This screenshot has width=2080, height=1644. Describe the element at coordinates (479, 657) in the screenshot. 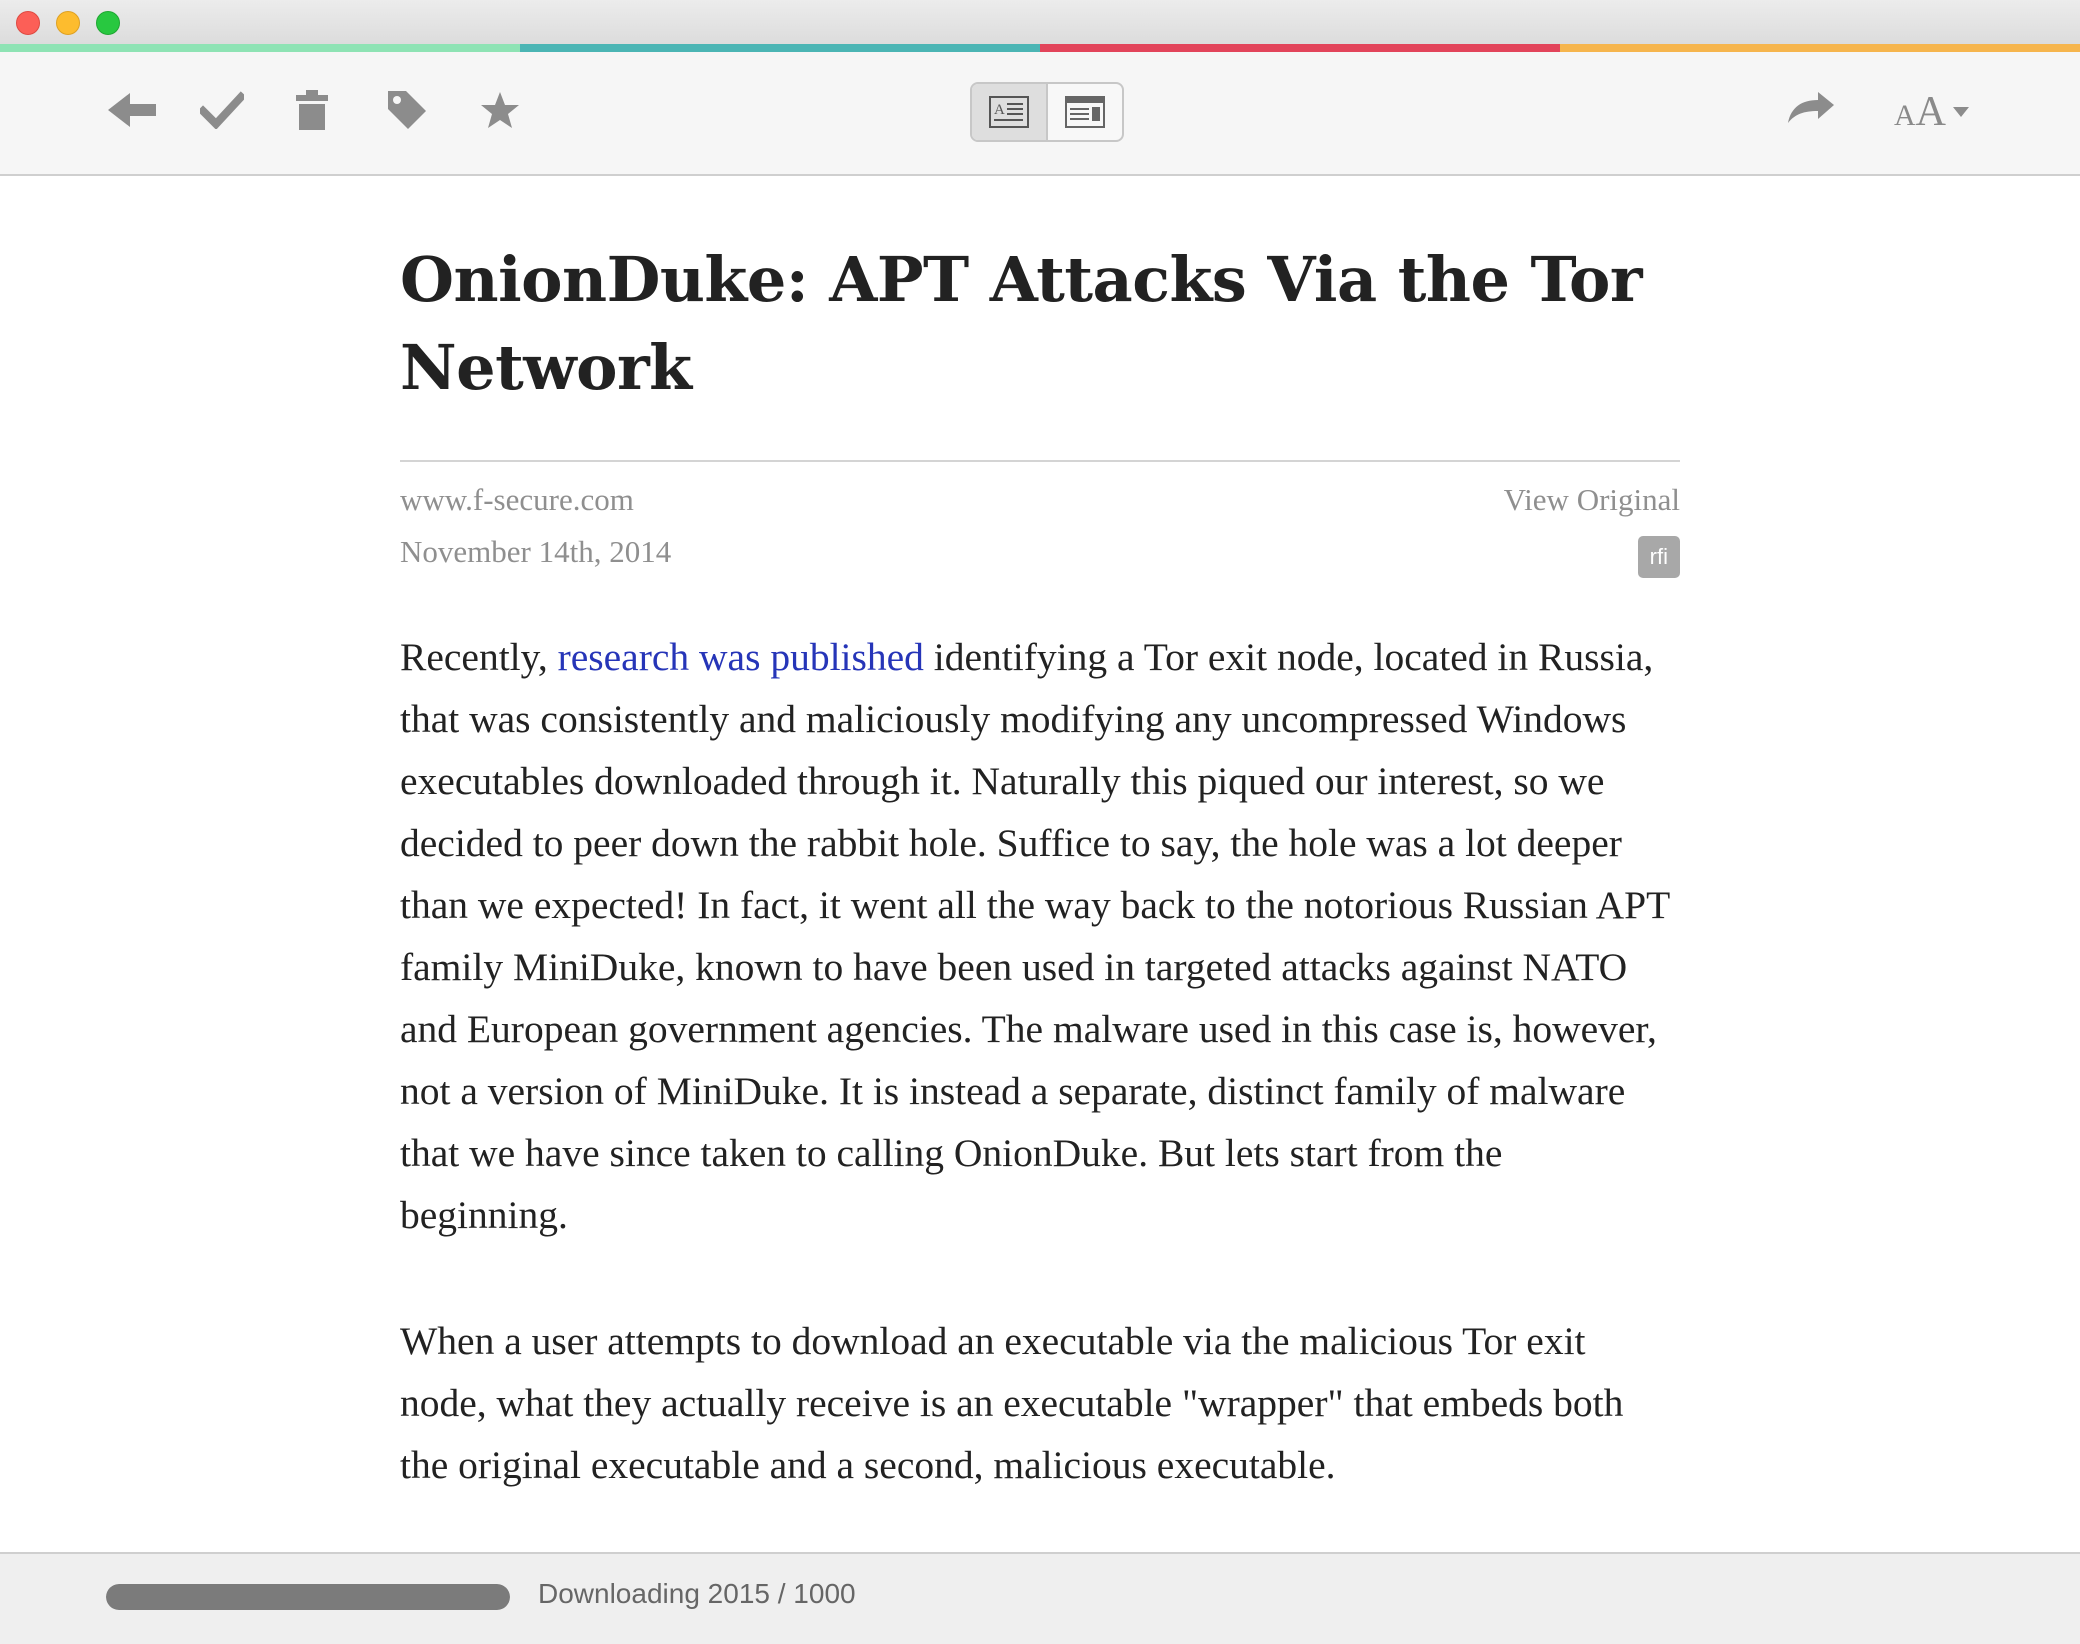

I see `paragraph-text: Recently,` at that location.